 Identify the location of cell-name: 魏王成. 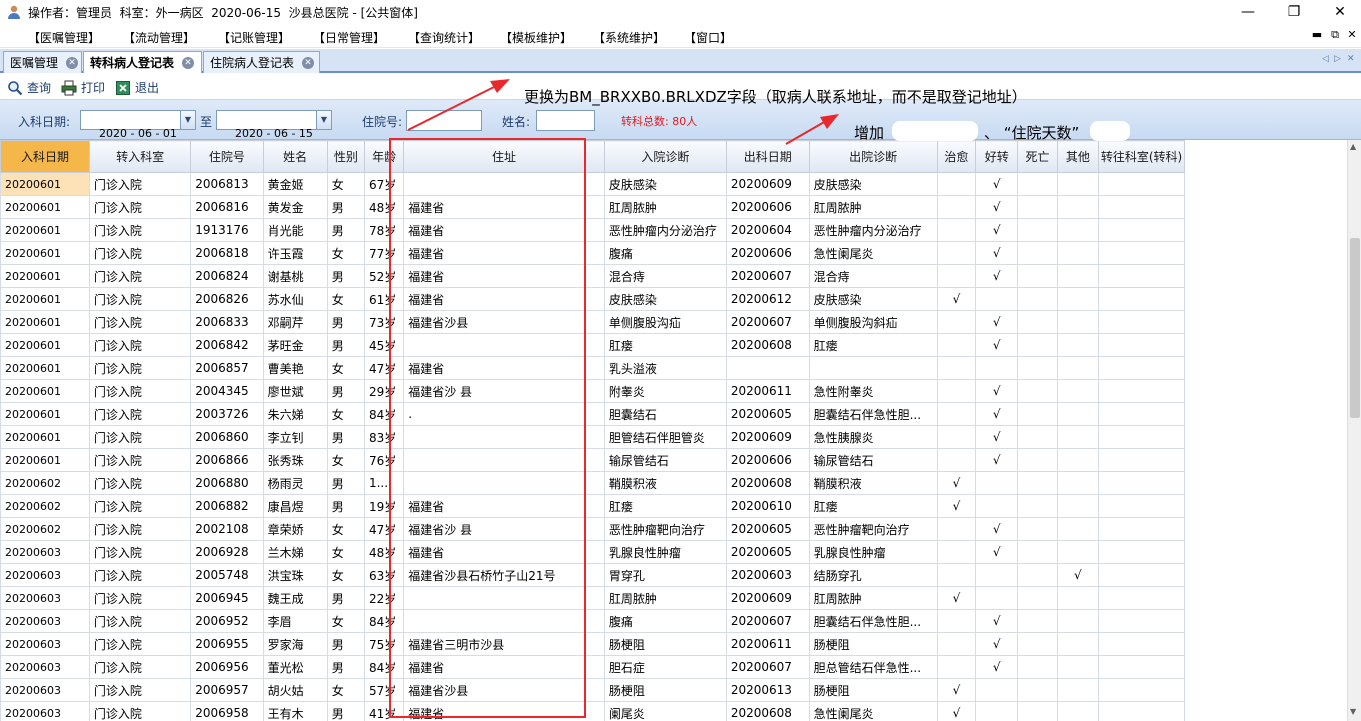
(295, 598).